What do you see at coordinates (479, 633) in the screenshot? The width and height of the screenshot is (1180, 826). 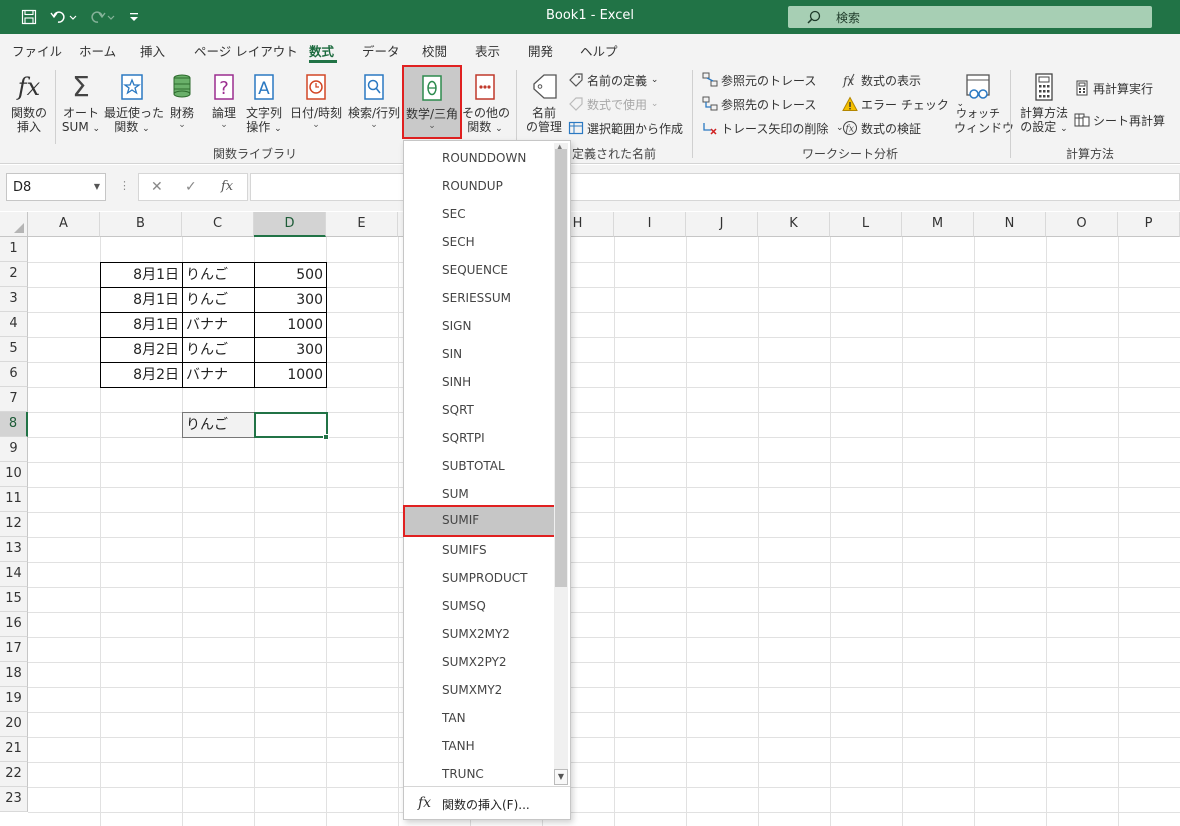 I see `function-item-sumx2my2: SUMX2MY2` at bounding box center [479, 633].